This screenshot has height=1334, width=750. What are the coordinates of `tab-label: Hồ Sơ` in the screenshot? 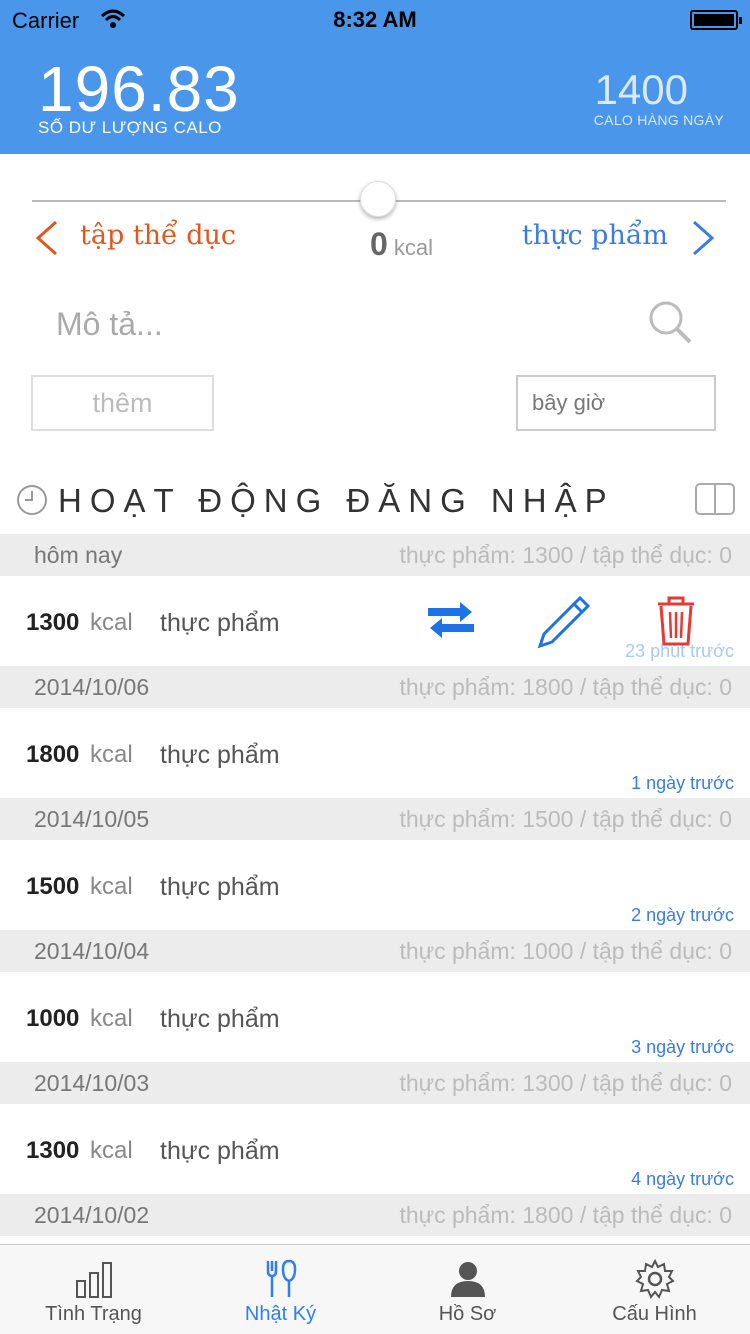 It's located at (467, 1314).